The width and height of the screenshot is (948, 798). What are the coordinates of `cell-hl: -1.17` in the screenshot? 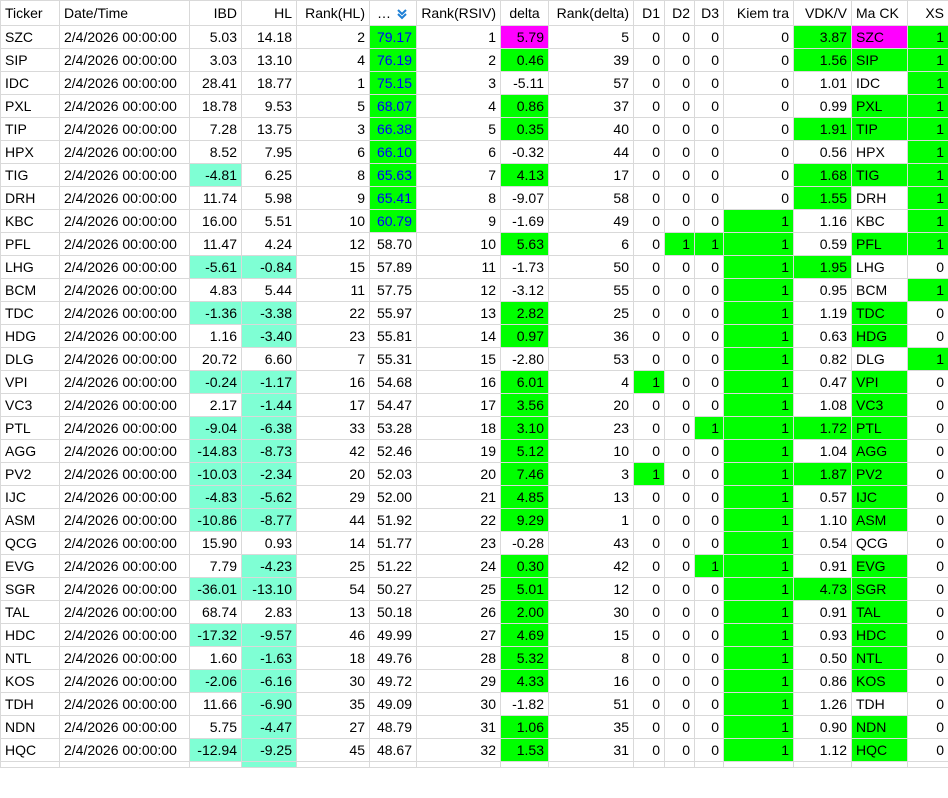 It's located at (269, 382).